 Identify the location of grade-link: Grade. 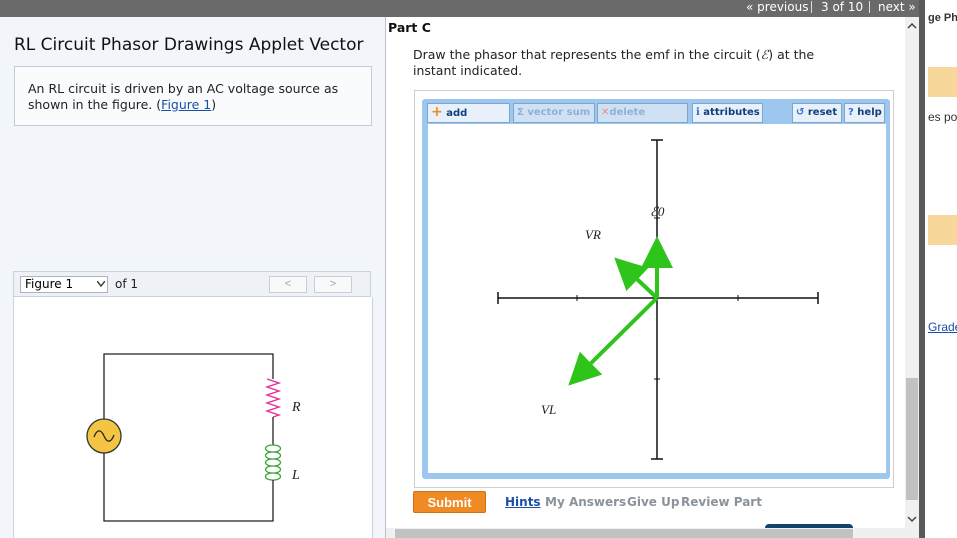
(942, 327).